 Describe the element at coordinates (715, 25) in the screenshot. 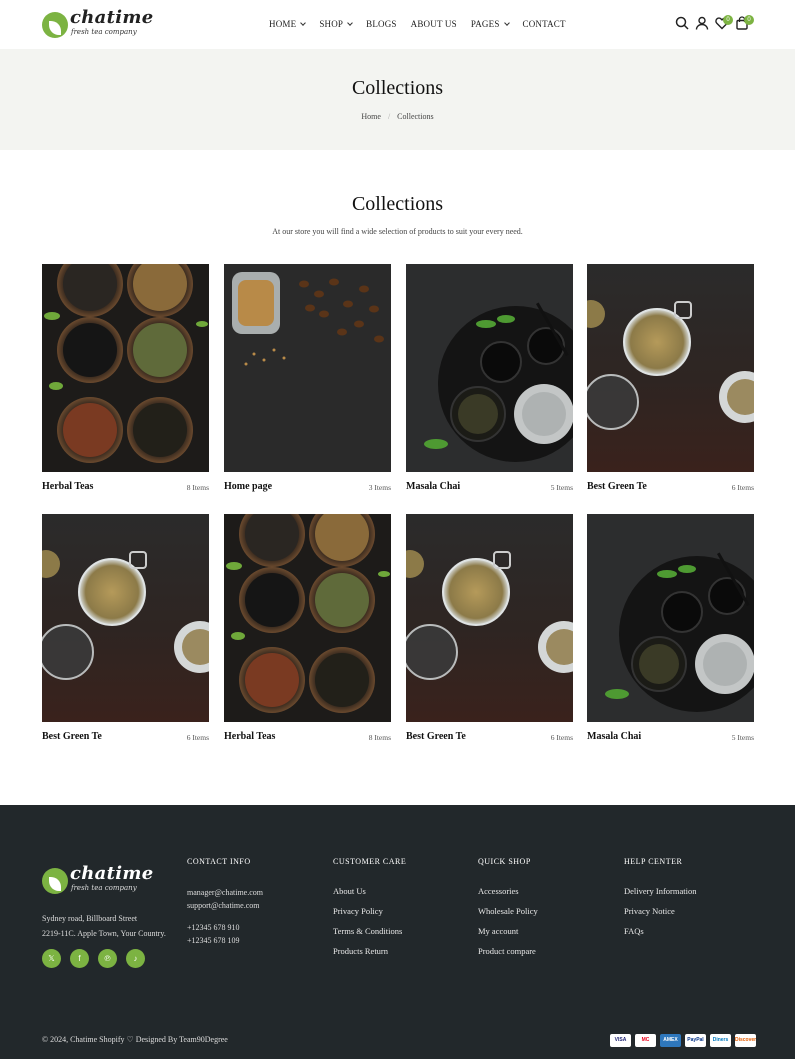

I see `header-icons: 0 0` at that location.